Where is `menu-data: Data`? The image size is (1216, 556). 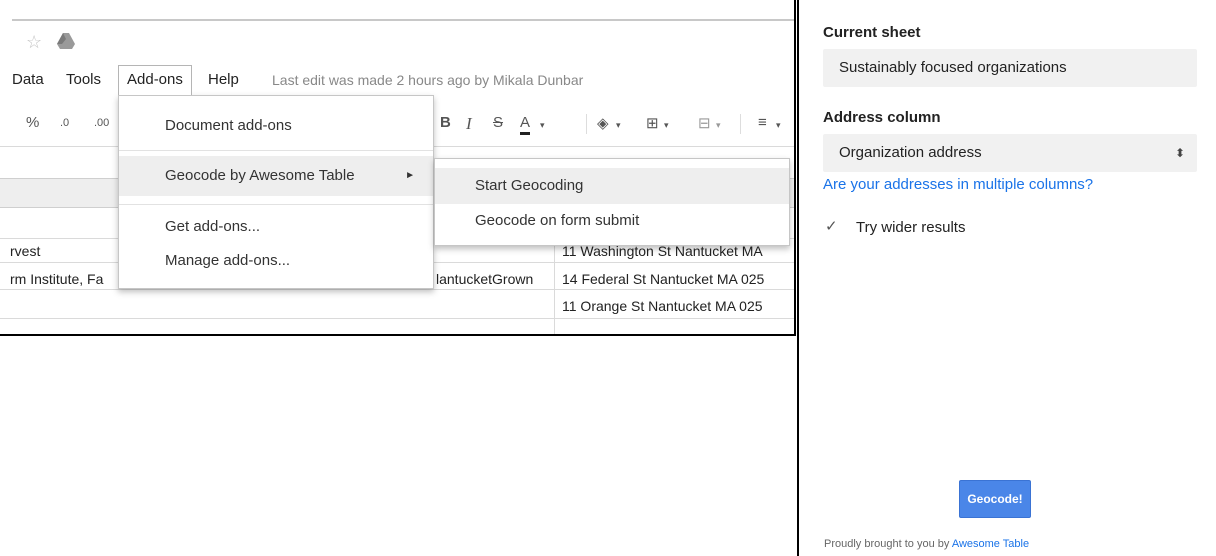
menu-data: Data is located at coordinates (28, 80).